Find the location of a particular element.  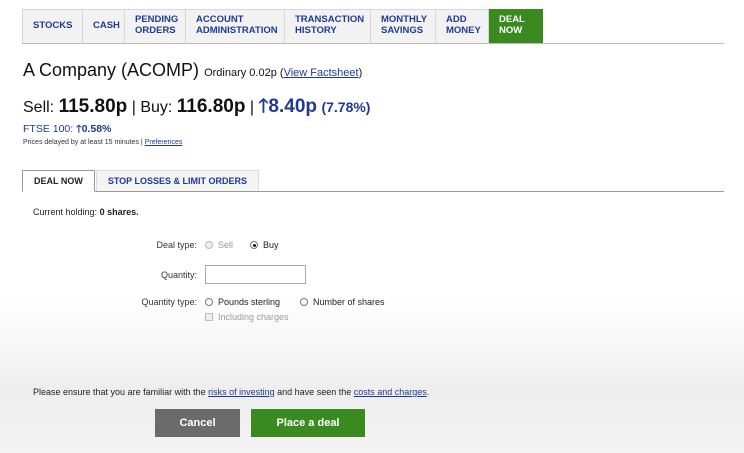

tab-cash: CASH is located at coordinates (104, 26).